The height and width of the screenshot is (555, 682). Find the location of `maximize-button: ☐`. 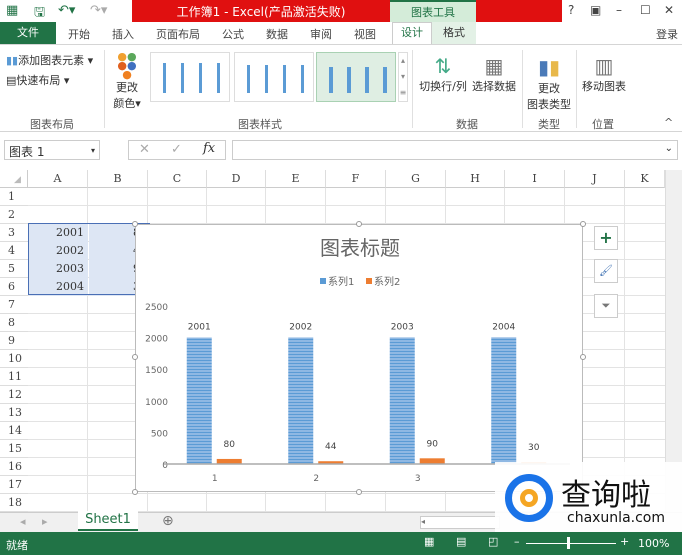

maximize-button: ☐ is located at coordinates (645, 10).